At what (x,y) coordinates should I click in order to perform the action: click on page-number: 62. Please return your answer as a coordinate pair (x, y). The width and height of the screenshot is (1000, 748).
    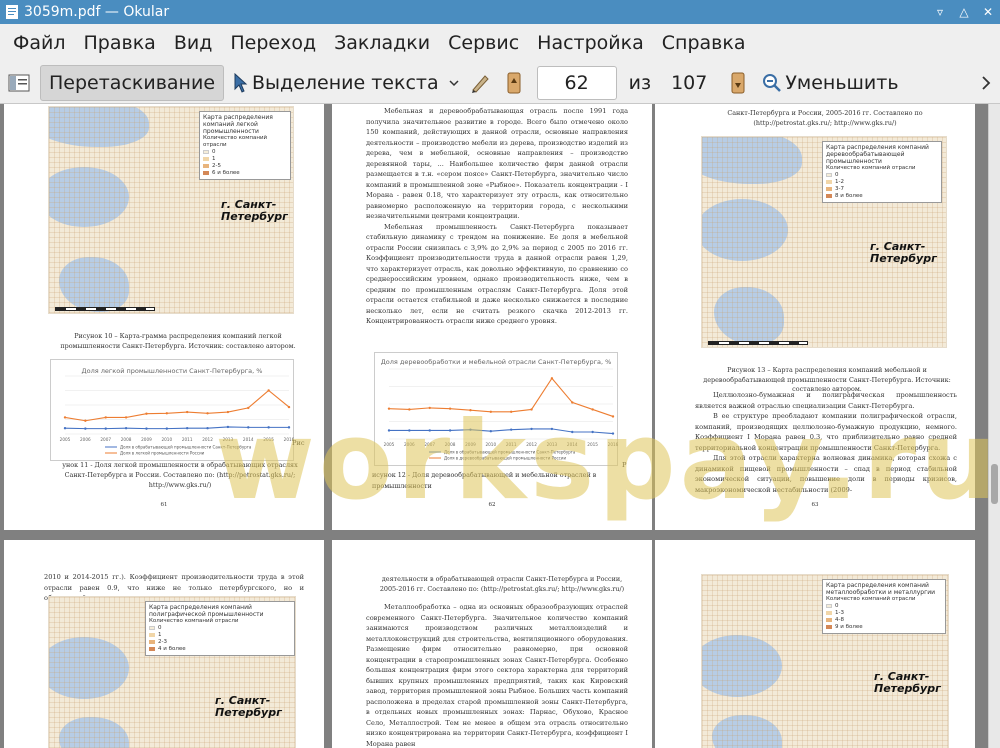
    Looking at the image, I should click on (492, 504).